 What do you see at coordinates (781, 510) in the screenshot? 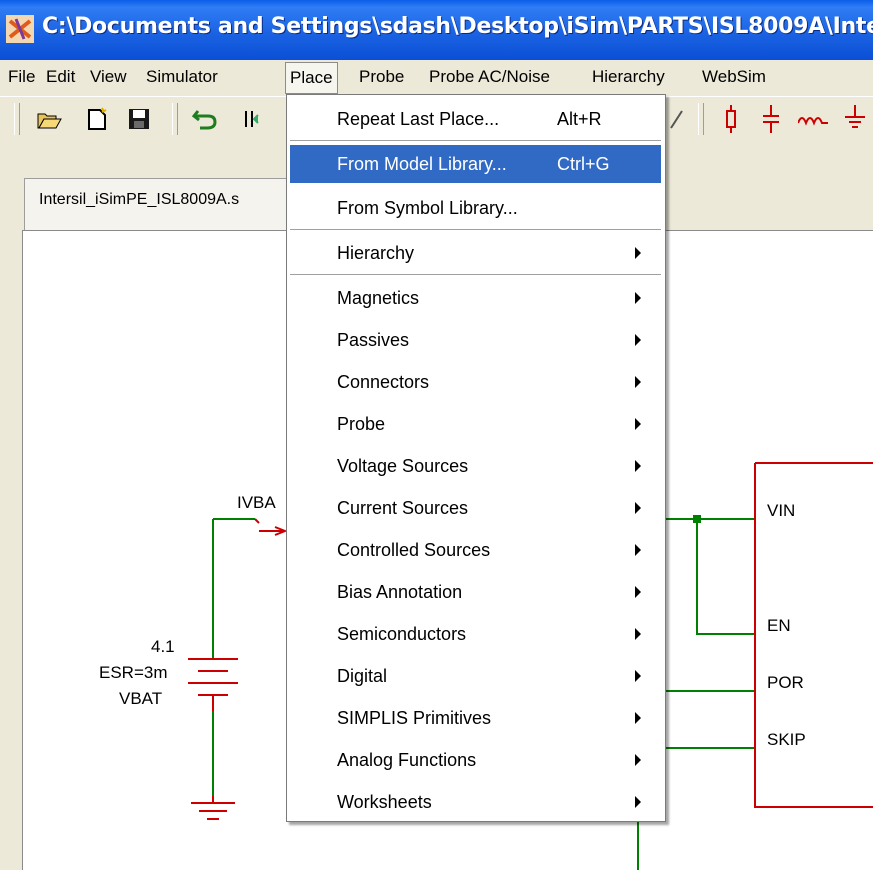
I see `pin-vin: VIN` at bounding box center [781, 510].